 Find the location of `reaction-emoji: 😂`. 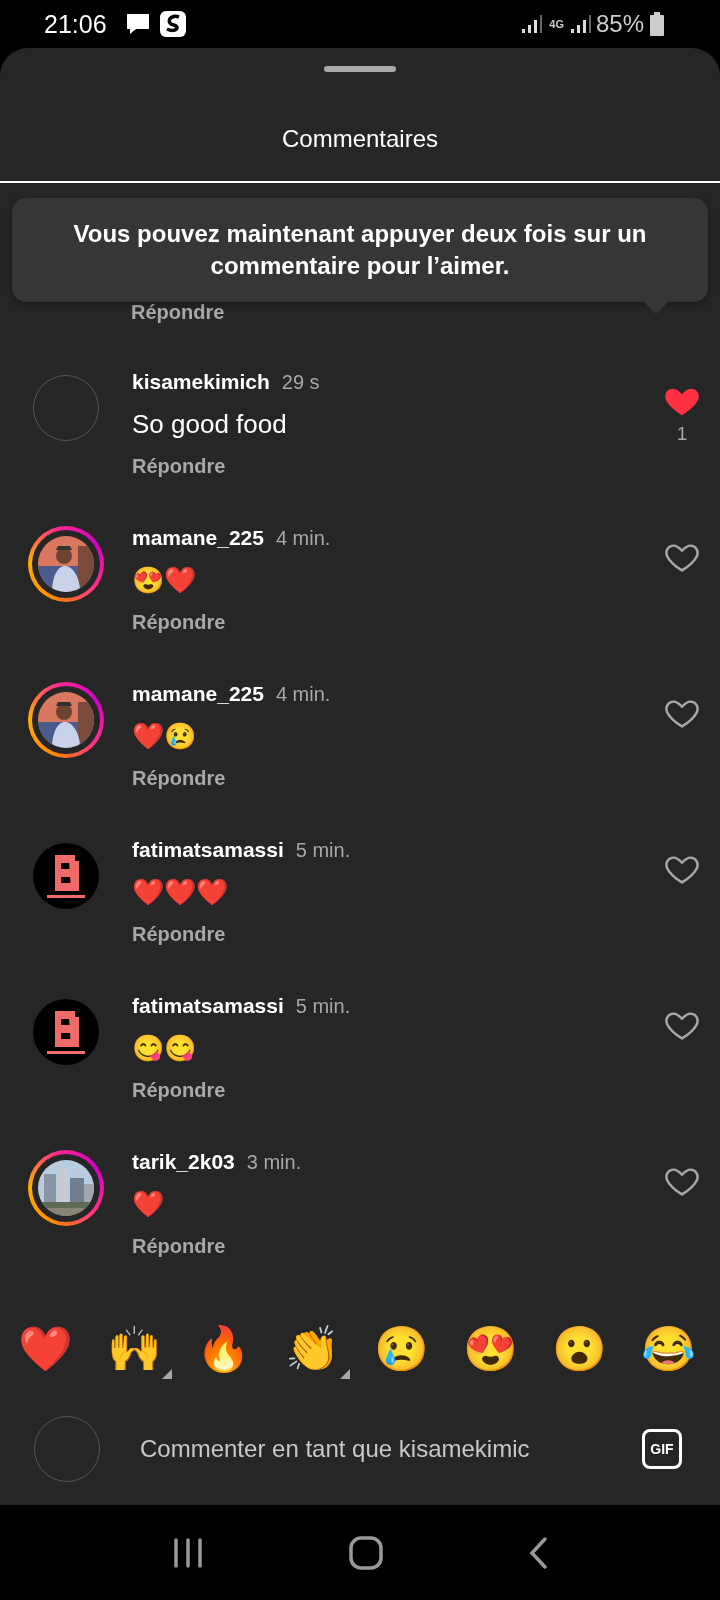

reaction-emoji: 😂 is located at coordinates (668, 1349).